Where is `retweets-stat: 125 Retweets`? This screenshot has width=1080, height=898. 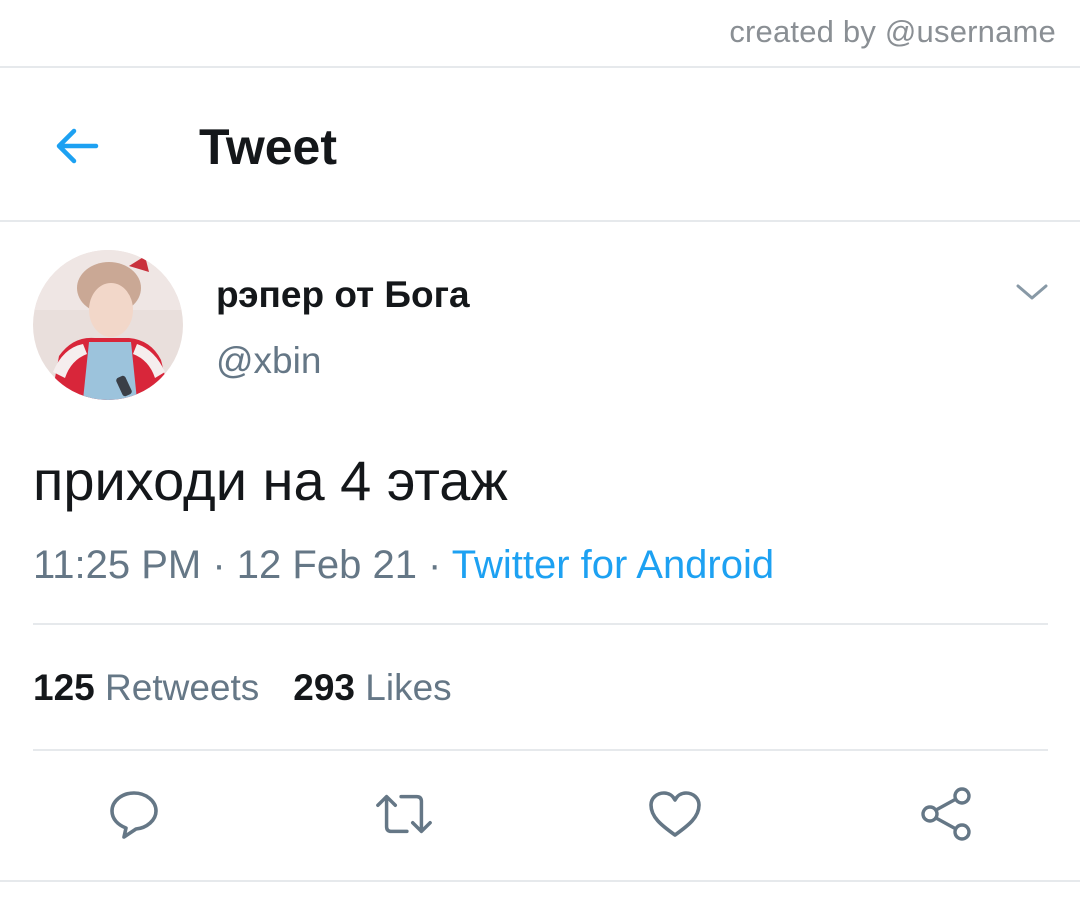
retweets-stat: 125 Retweets is located at coordinates (146, 688).